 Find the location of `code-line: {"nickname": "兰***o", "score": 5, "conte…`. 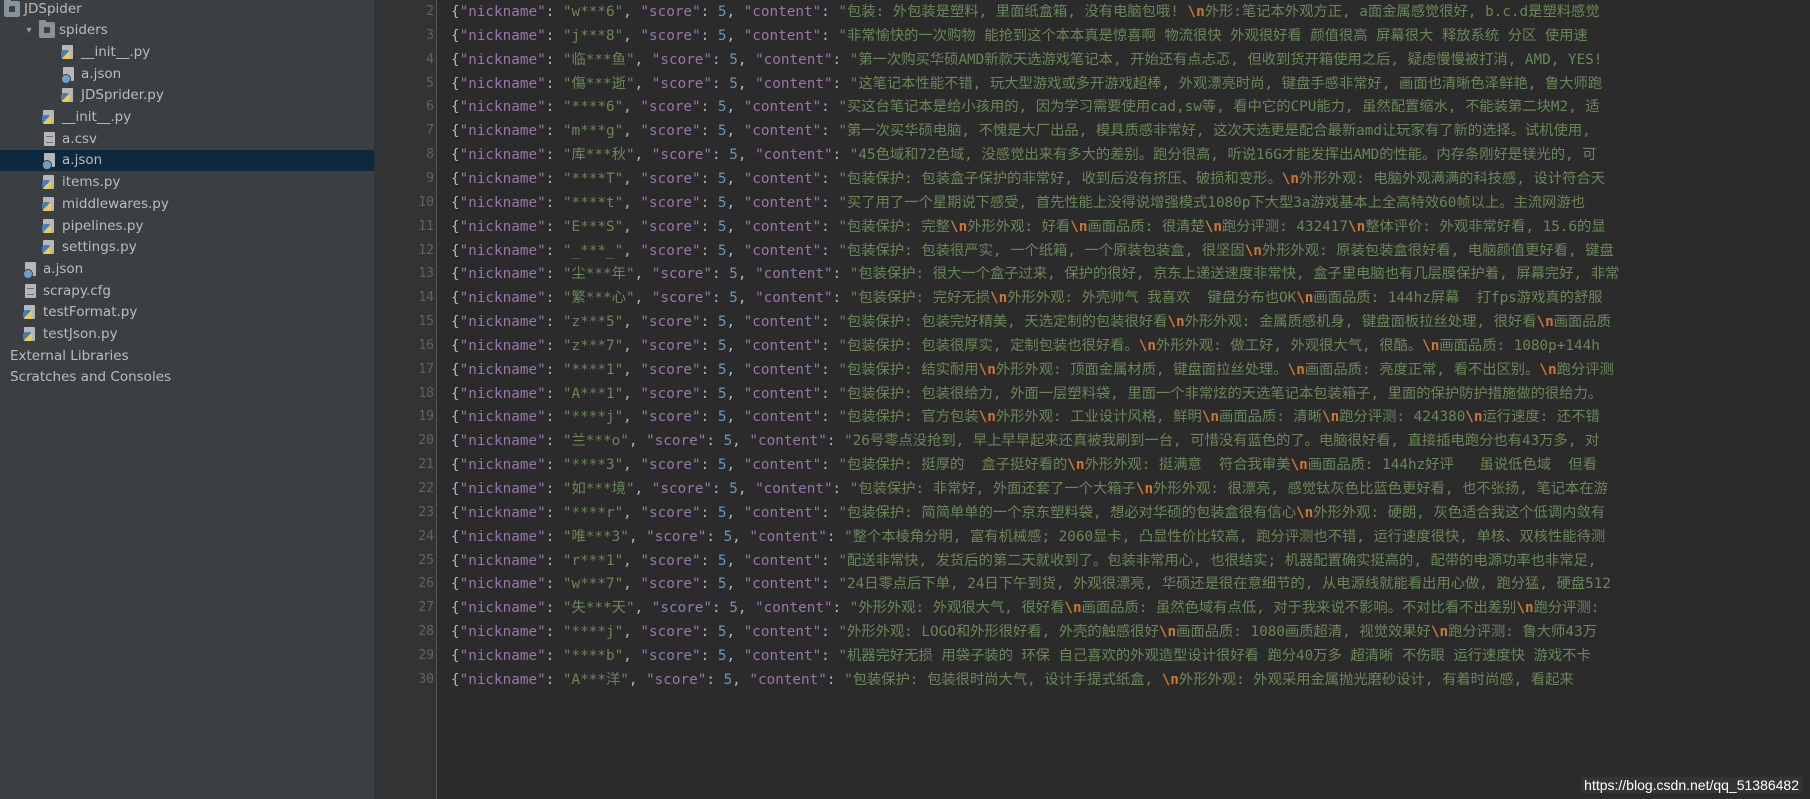

code-line: {"nickname": "兰***o", "score": 5, "conte… is located at coordinates (1025, 441).